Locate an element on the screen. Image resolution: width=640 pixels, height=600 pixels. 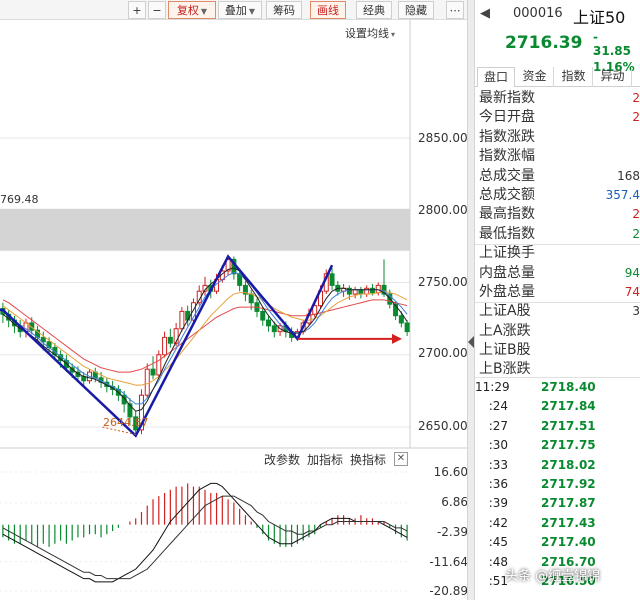
tick-time: :24 is located at coordinates (498, 406).